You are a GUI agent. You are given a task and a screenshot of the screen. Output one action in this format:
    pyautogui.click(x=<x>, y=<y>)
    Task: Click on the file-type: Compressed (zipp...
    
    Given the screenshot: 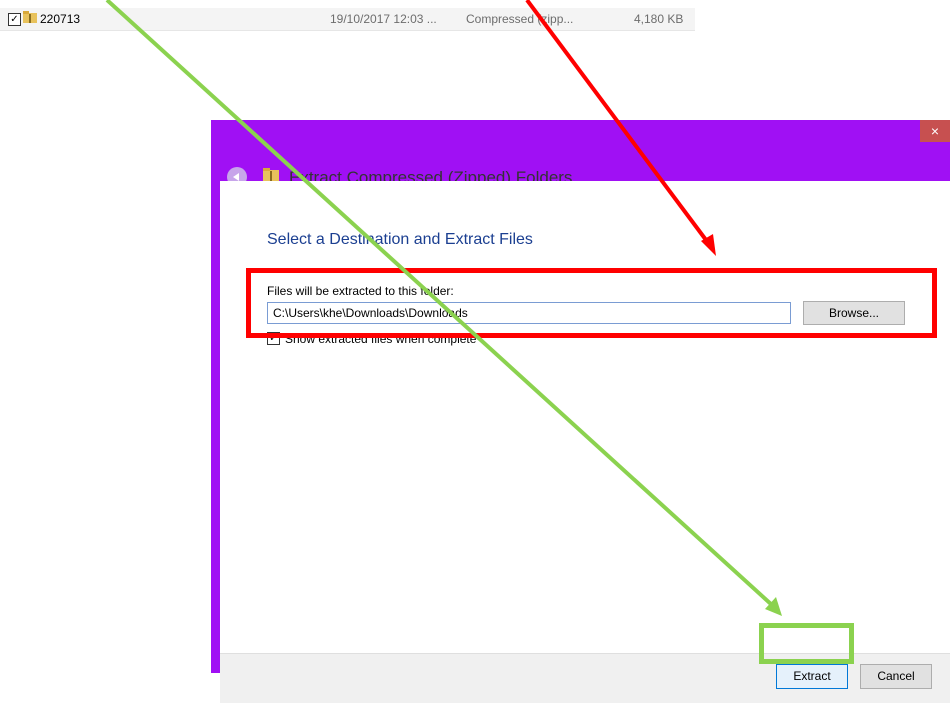 What is the action you would take?
    pyautogui.click(x=520, y=19)
    